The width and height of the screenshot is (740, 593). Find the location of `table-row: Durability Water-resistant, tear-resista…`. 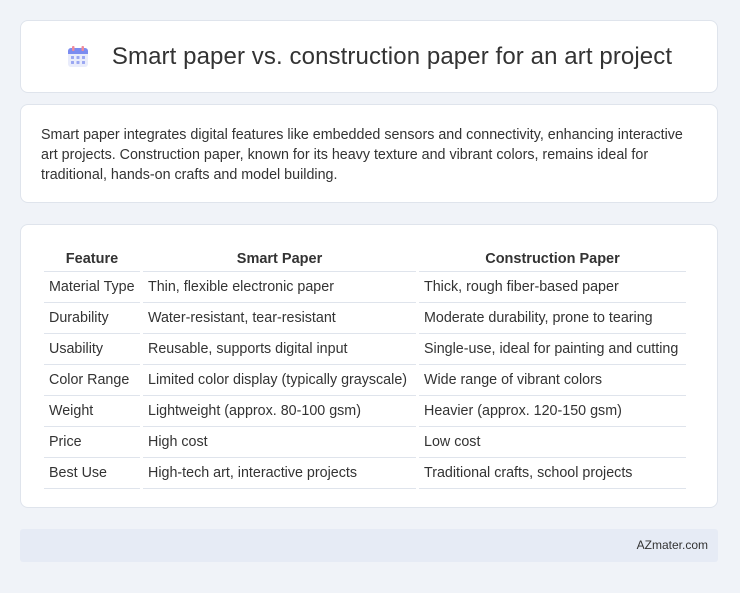

table-row: Durability Water-resistant, tear-resista… is located at coordinates (365, 318).